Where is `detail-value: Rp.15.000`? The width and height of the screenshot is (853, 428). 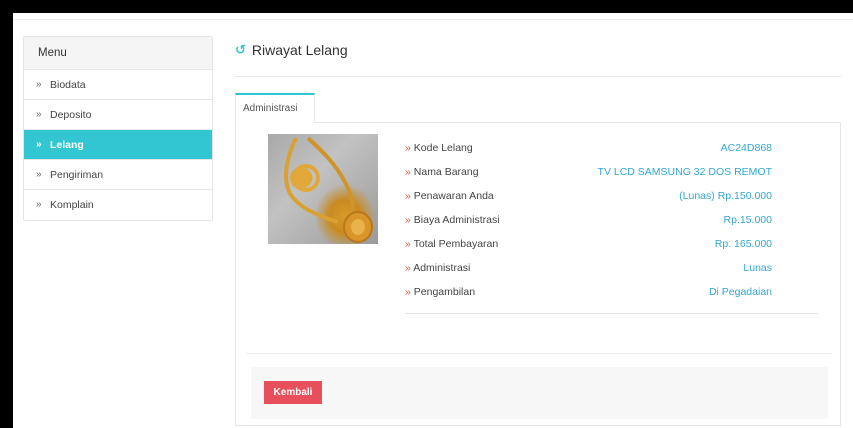 detail-value: Rp.15.000 is located at coordinates (747, 220).